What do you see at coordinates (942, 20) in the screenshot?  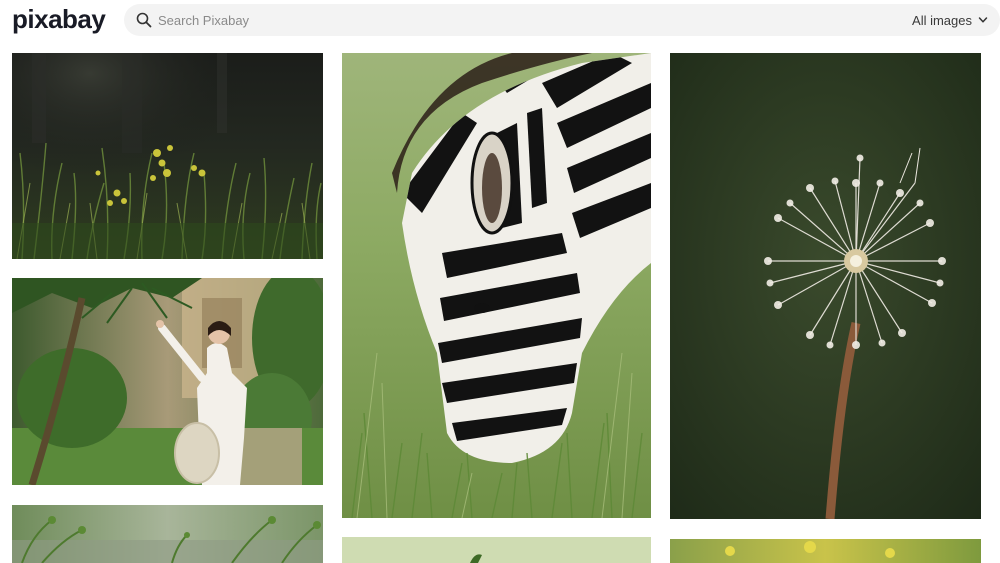 I see `media-type-label: All images` at bounding box center [942, 20].